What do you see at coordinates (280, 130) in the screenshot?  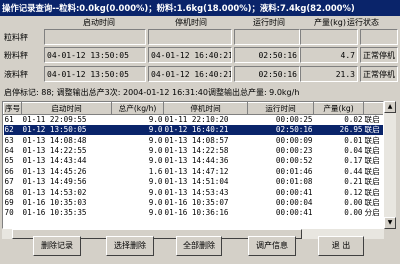 I see `table-cell: 02:50:16` at bounding box center [280, 130].